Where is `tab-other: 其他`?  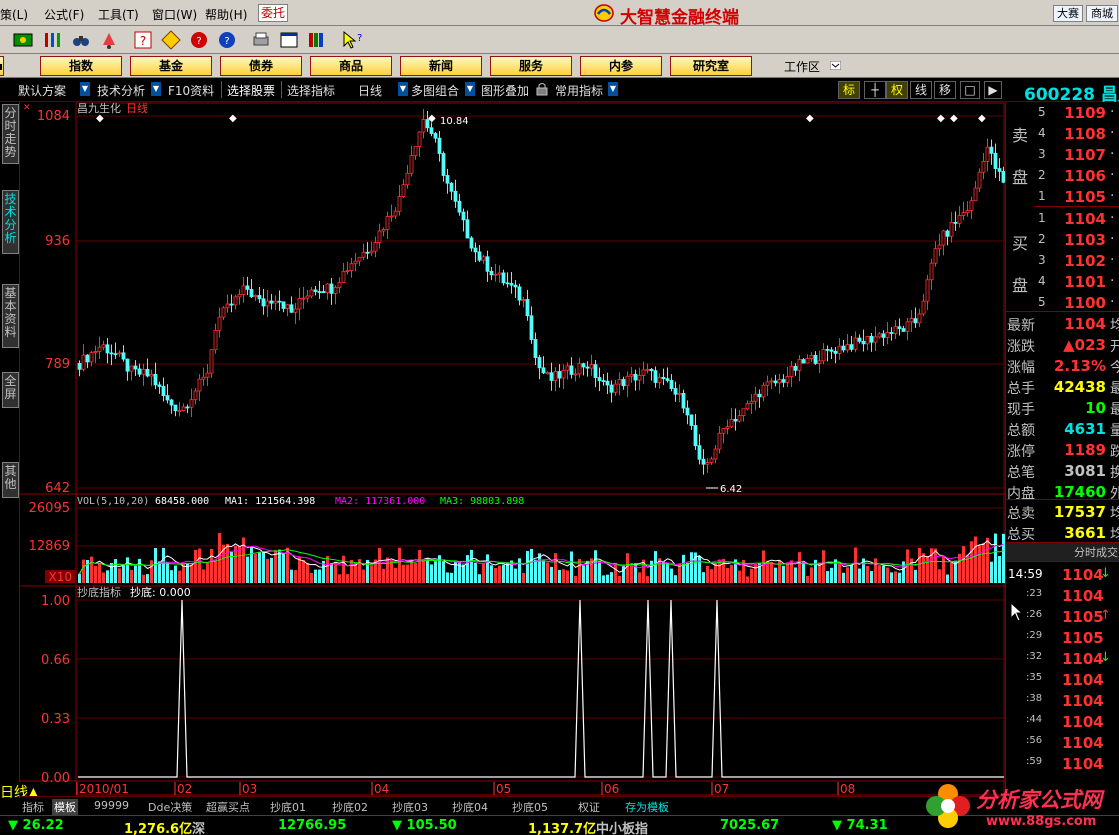 tab-other: 其他 is located at coordinates (10, 480).